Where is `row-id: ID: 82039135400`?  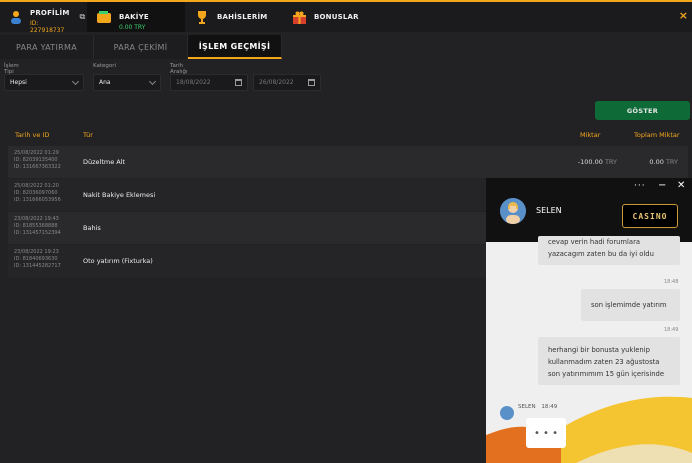
row-id: ID: 82039135400 is located at coordinates (36, 160).